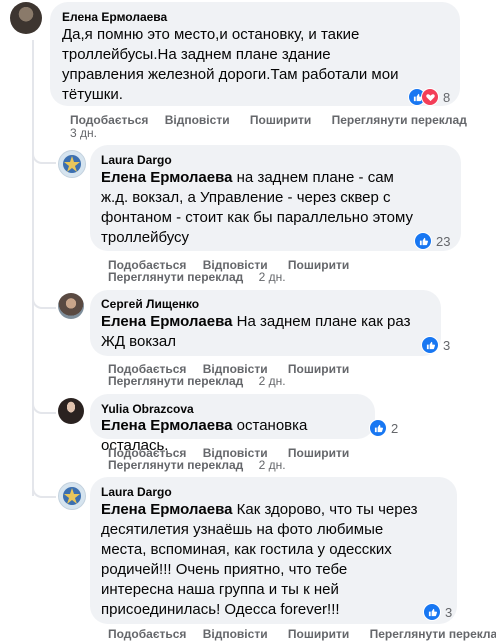  Describe the element at coordinates (313, 177) in the screenshot. I see `comment-line: на заднем плане - сам` at that location.